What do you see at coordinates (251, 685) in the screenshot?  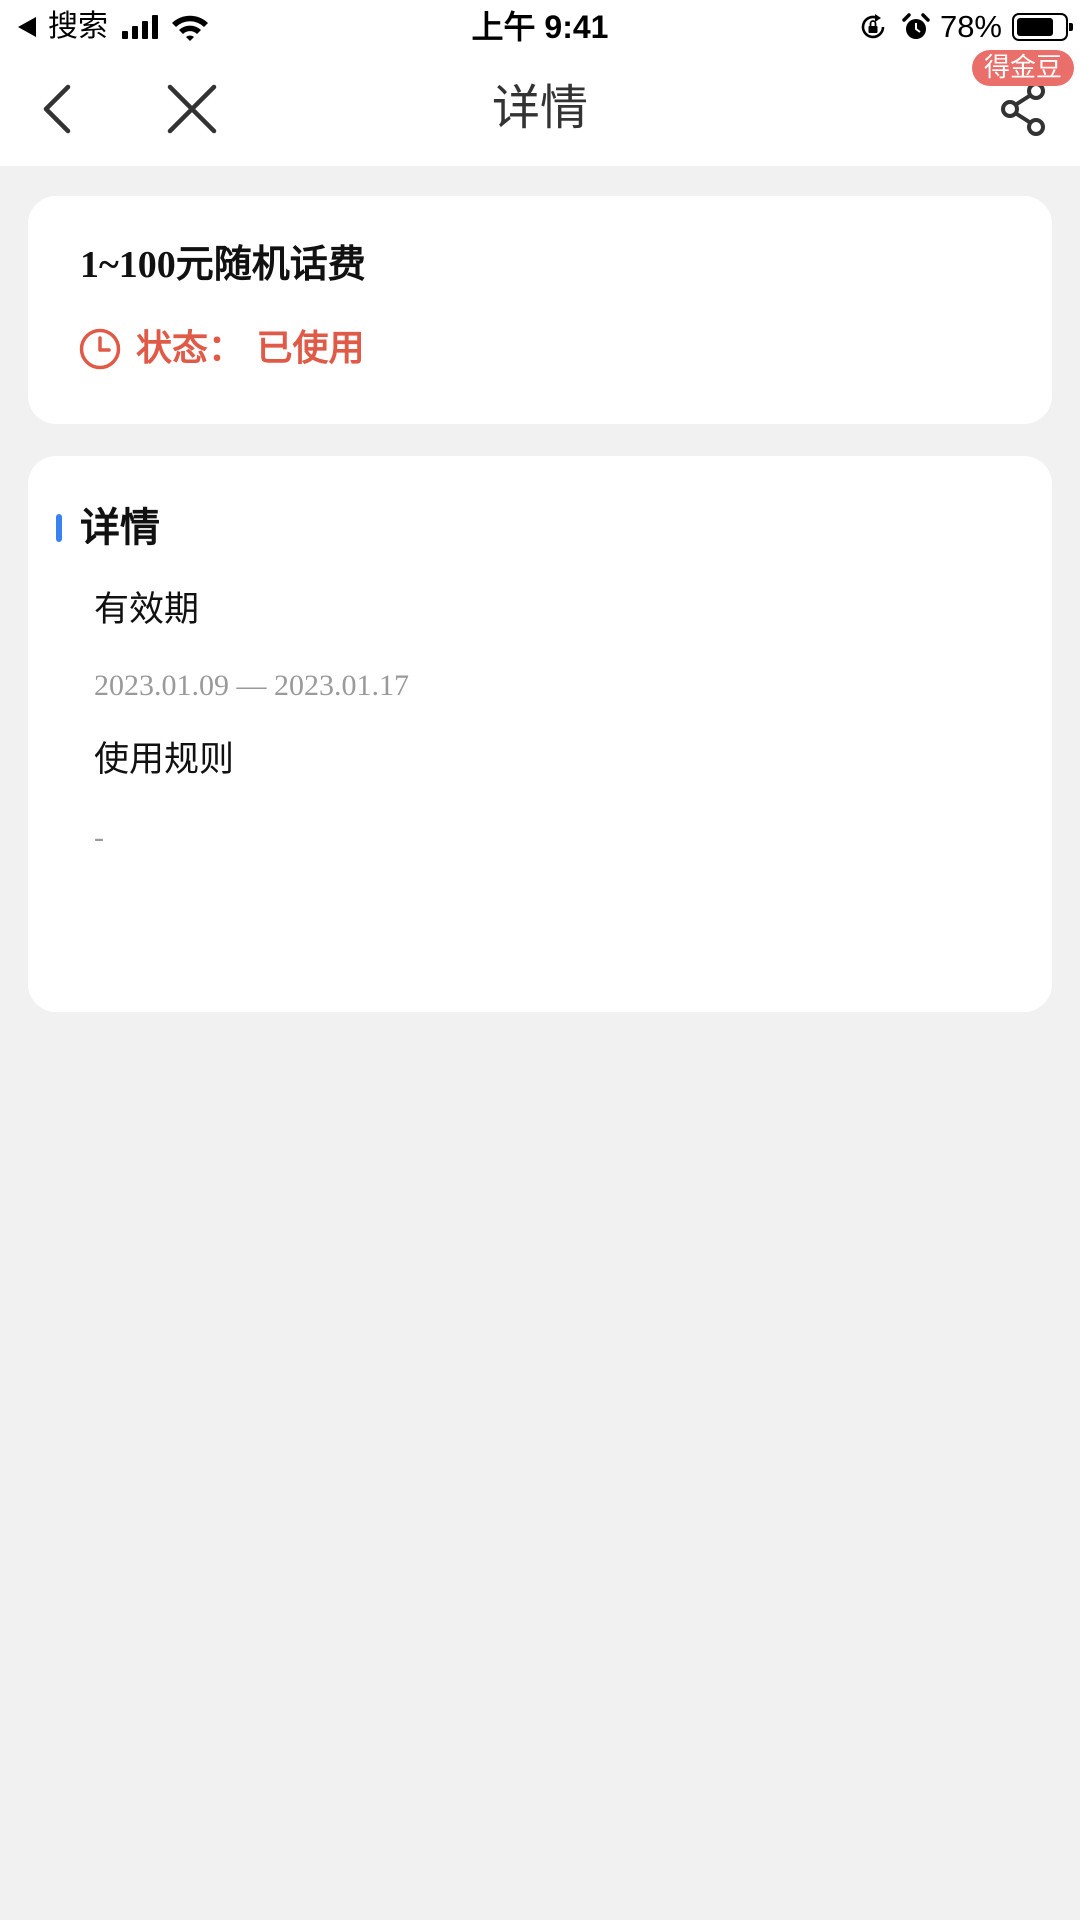 I see `validity-value: 2023.01.09 — 2023.01.17` at bounding box center [251, 685].